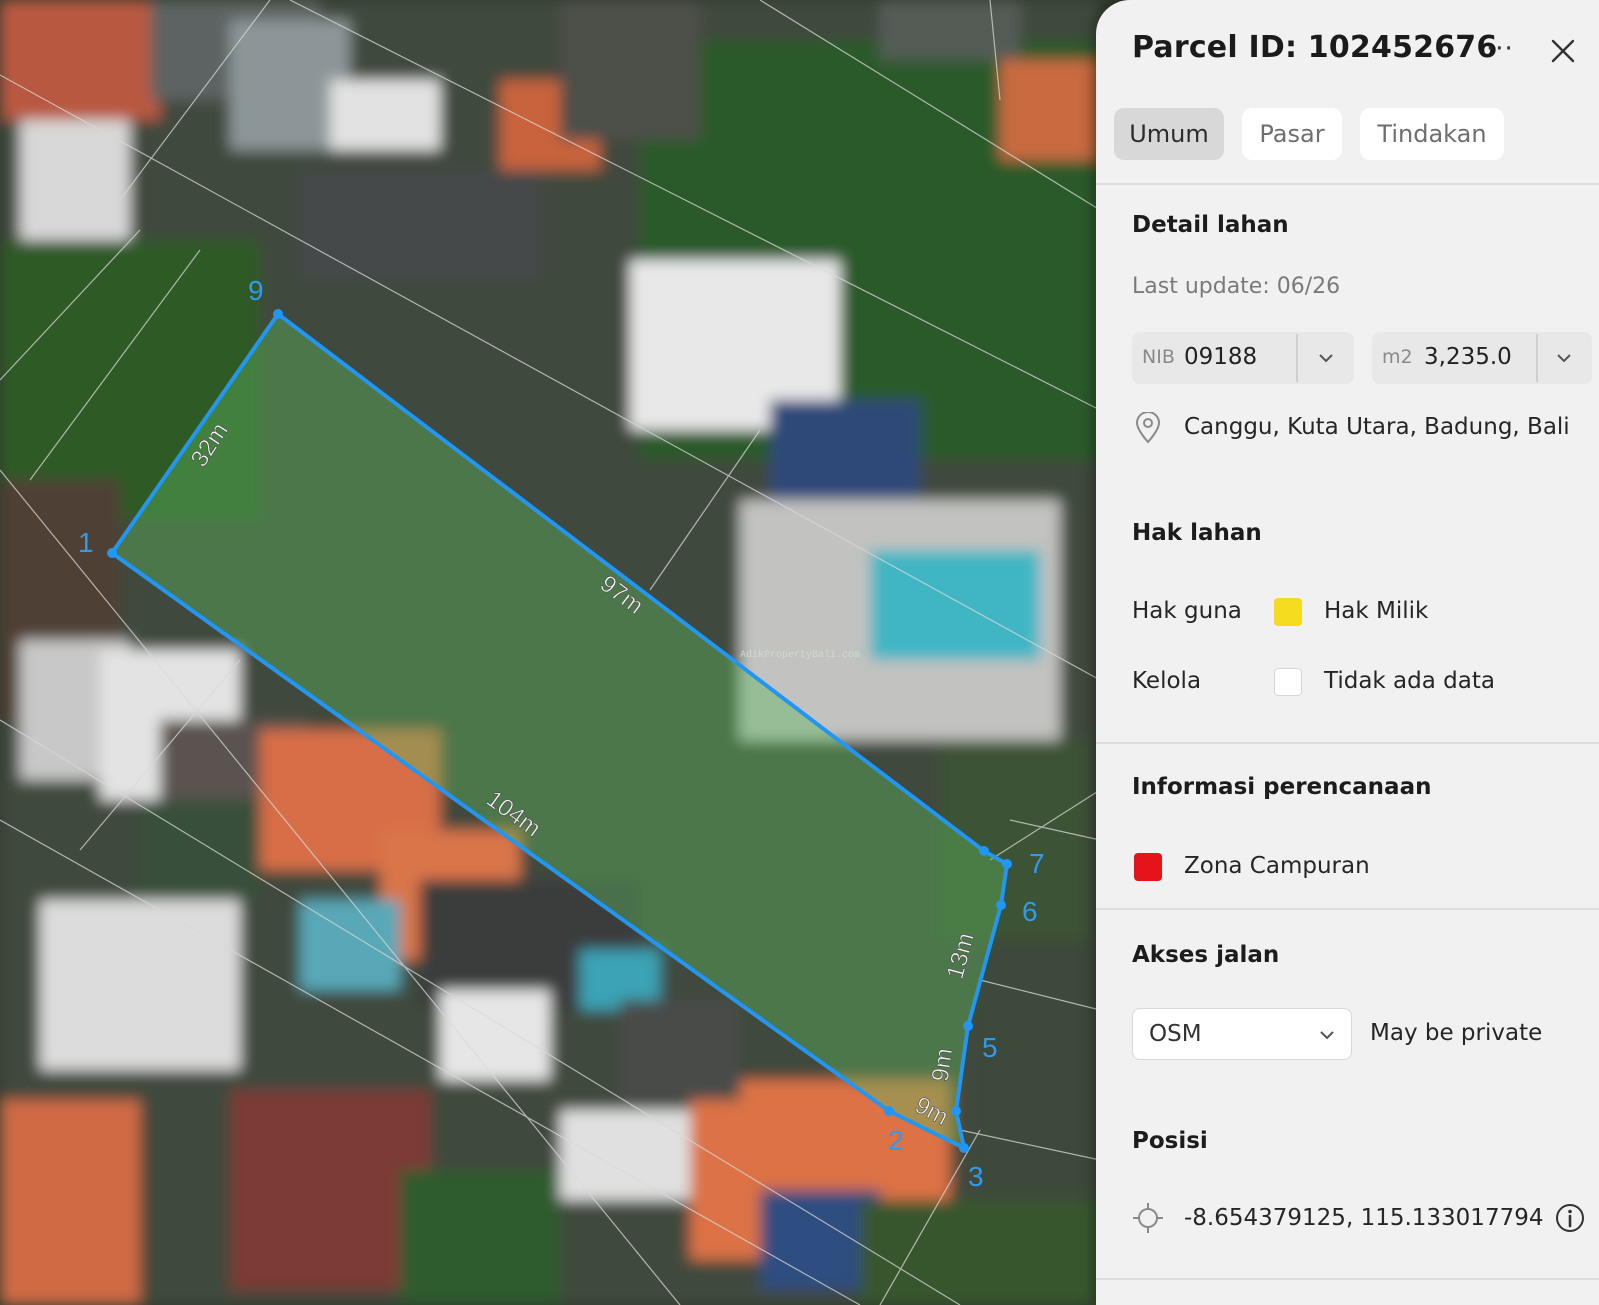 The height and width of the screenshot is (1305, 1599). I want to click on kelola-value: Tidak ada data, so click(1409, 681).